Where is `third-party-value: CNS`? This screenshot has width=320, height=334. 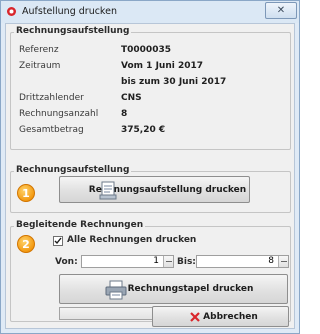
third-party-value: CNS is located at coordinates (131, 98).